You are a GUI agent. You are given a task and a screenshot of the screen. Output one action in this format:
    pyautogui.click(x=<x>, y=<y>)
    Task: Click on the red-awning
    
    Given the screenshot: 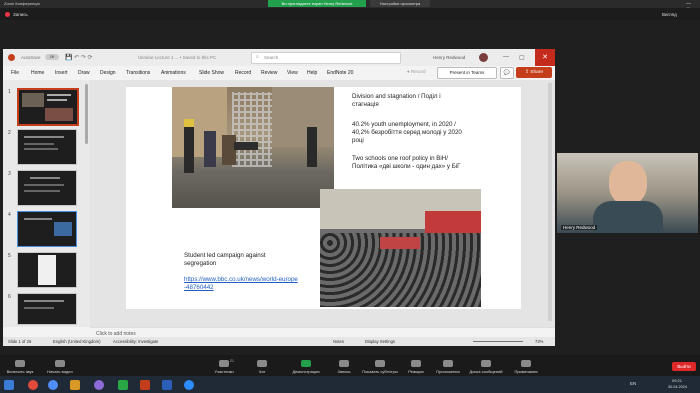 What is the action you would take?
    pyautogui.click(x=453, y=222)
    